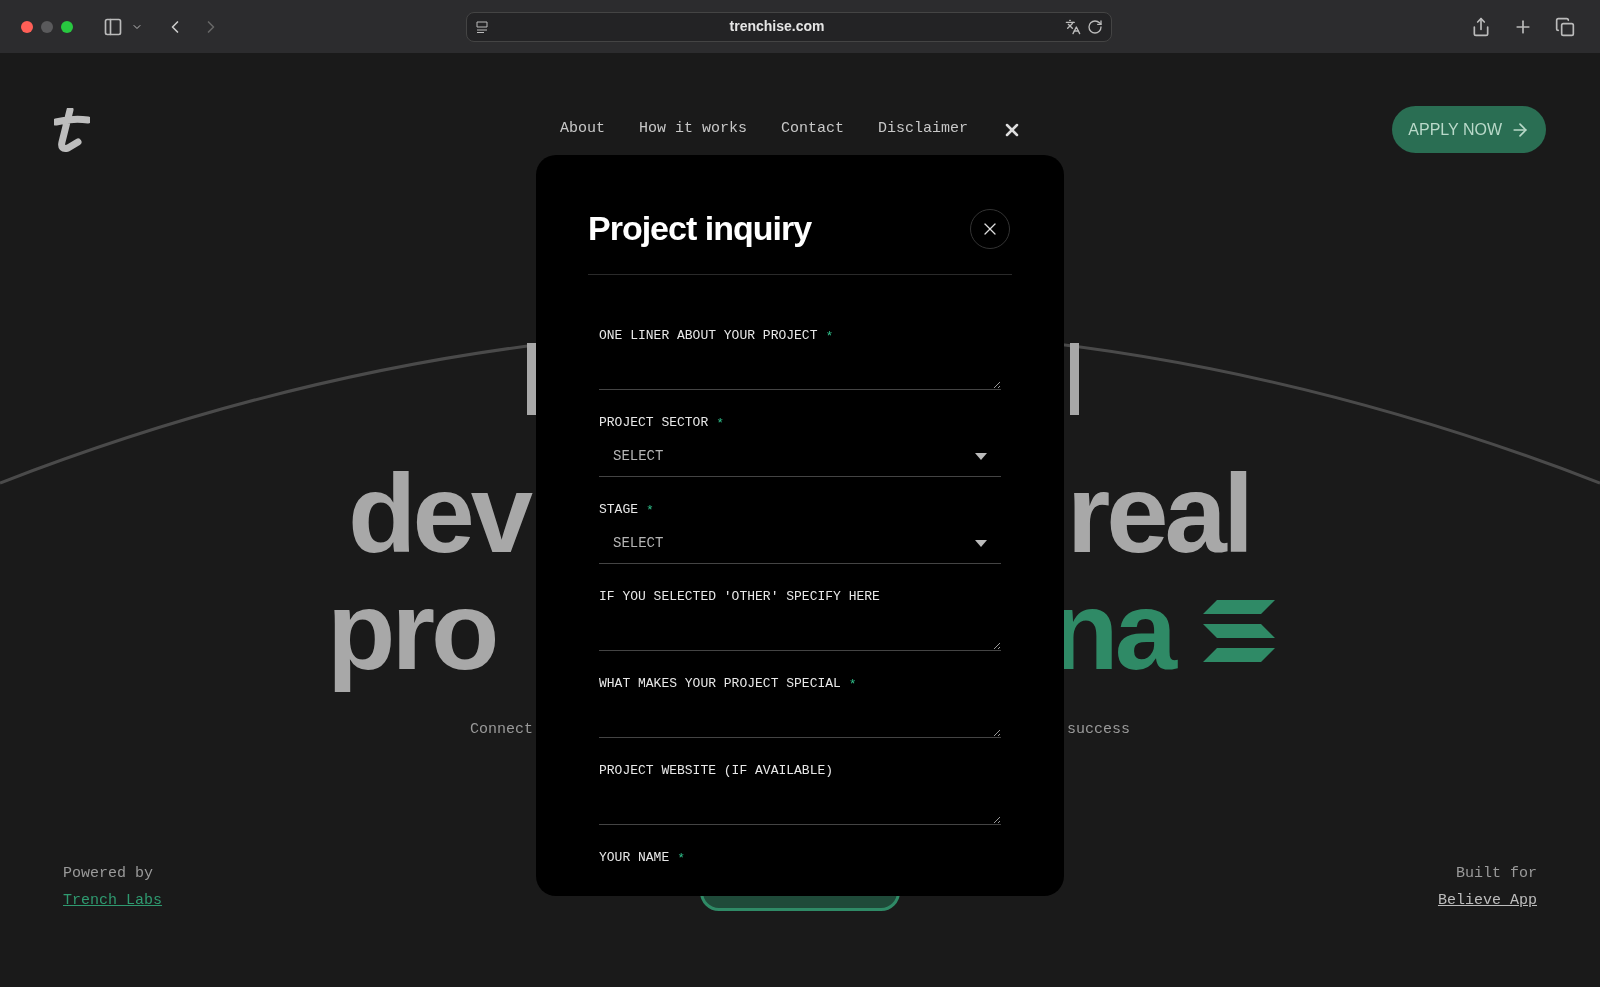 The width and height of the screenshot is (1600, 987). What do you see at coordinates (693, 129) in the screenshot?
I see `nav-link: How it works` at bounding box center [693, 129].